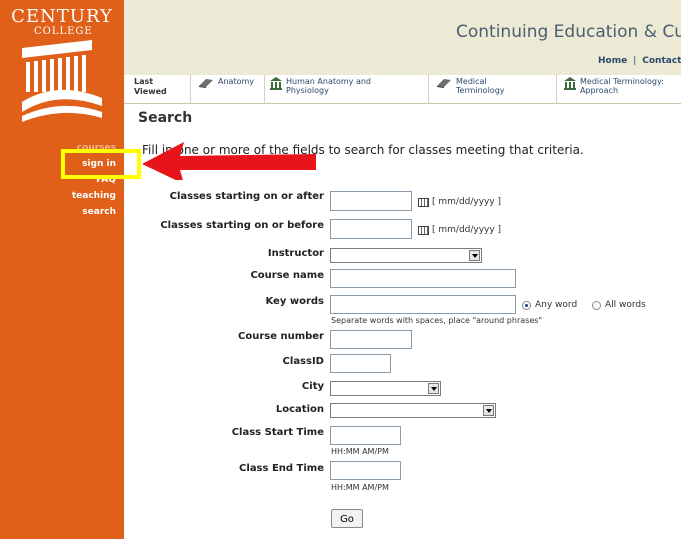 The height and width of the screenshot is (539, 681). I want to click on class-id-label: ClassID, so click(303, 361).